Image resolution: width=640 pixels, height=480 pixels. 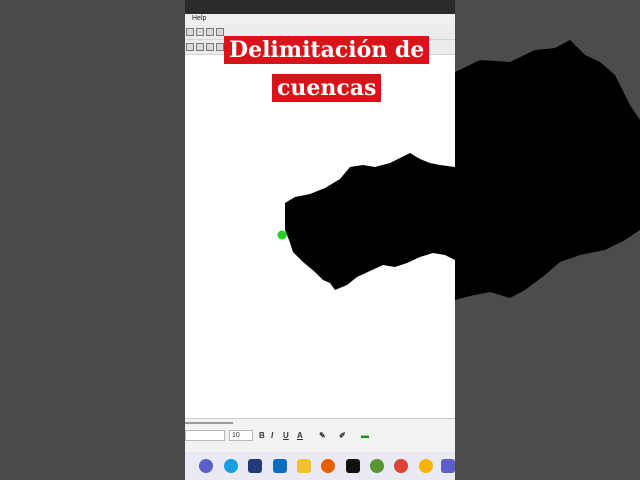 What do you see at coordinates (320, 466) in the screenshot?
I see `taskbar` at bounding box center [320, 466].